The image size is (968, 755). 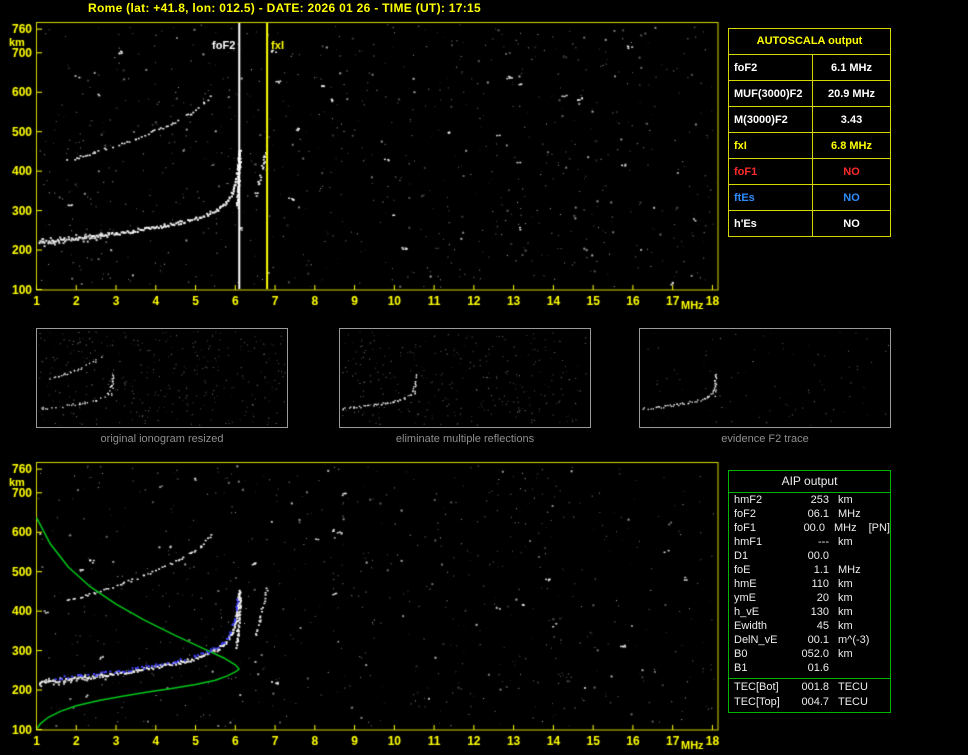 What do you see at coordinates (793, 626) in the screenshot?
I see `aip-row-Ewidth: Ewidth 45 km` at bounding box center [793, 626].